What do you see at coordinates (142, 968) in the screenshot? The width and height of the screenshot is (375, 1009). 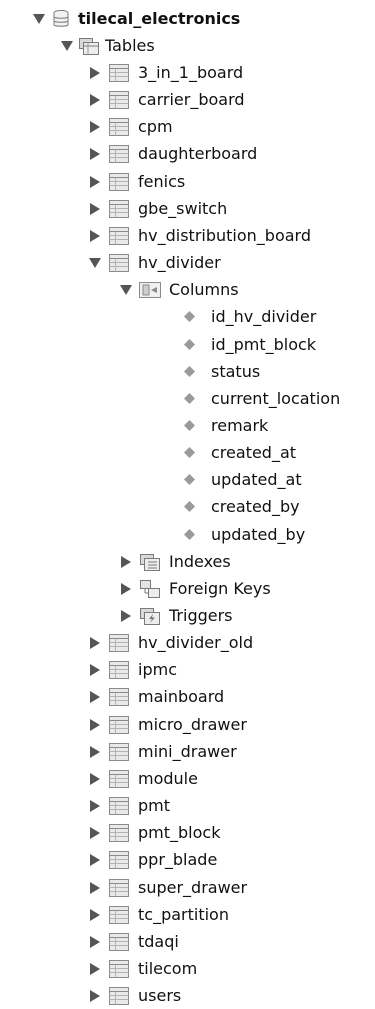 I see `table-node-tilecom: tilecom` at bounding box center [142, 968].